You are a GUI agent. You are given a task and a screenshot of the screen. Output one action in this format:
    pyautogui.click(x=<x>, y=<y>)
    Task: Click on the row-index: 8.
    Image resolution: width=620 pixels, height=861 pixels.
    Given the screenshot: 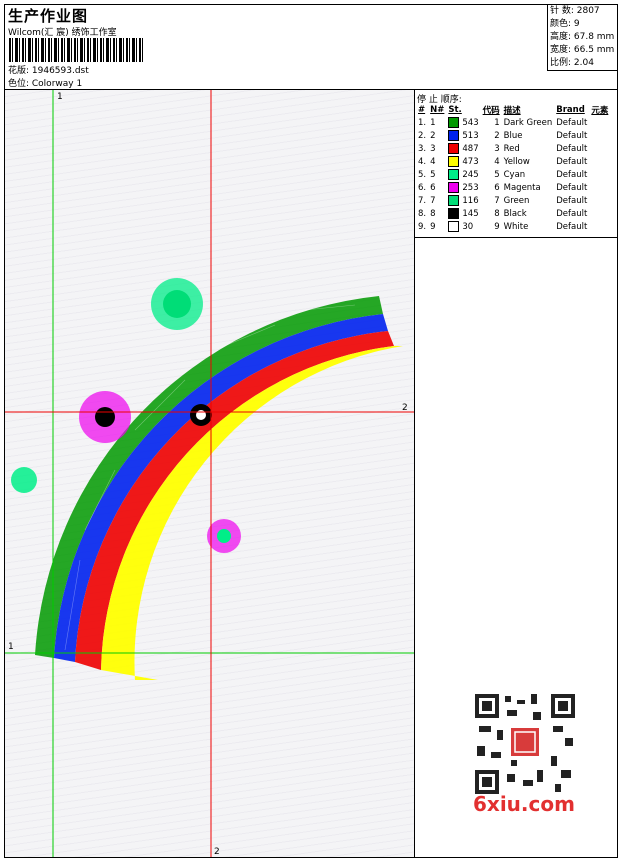 What is the action you would take?
    pyautogui.click(x=422, y=213)
    